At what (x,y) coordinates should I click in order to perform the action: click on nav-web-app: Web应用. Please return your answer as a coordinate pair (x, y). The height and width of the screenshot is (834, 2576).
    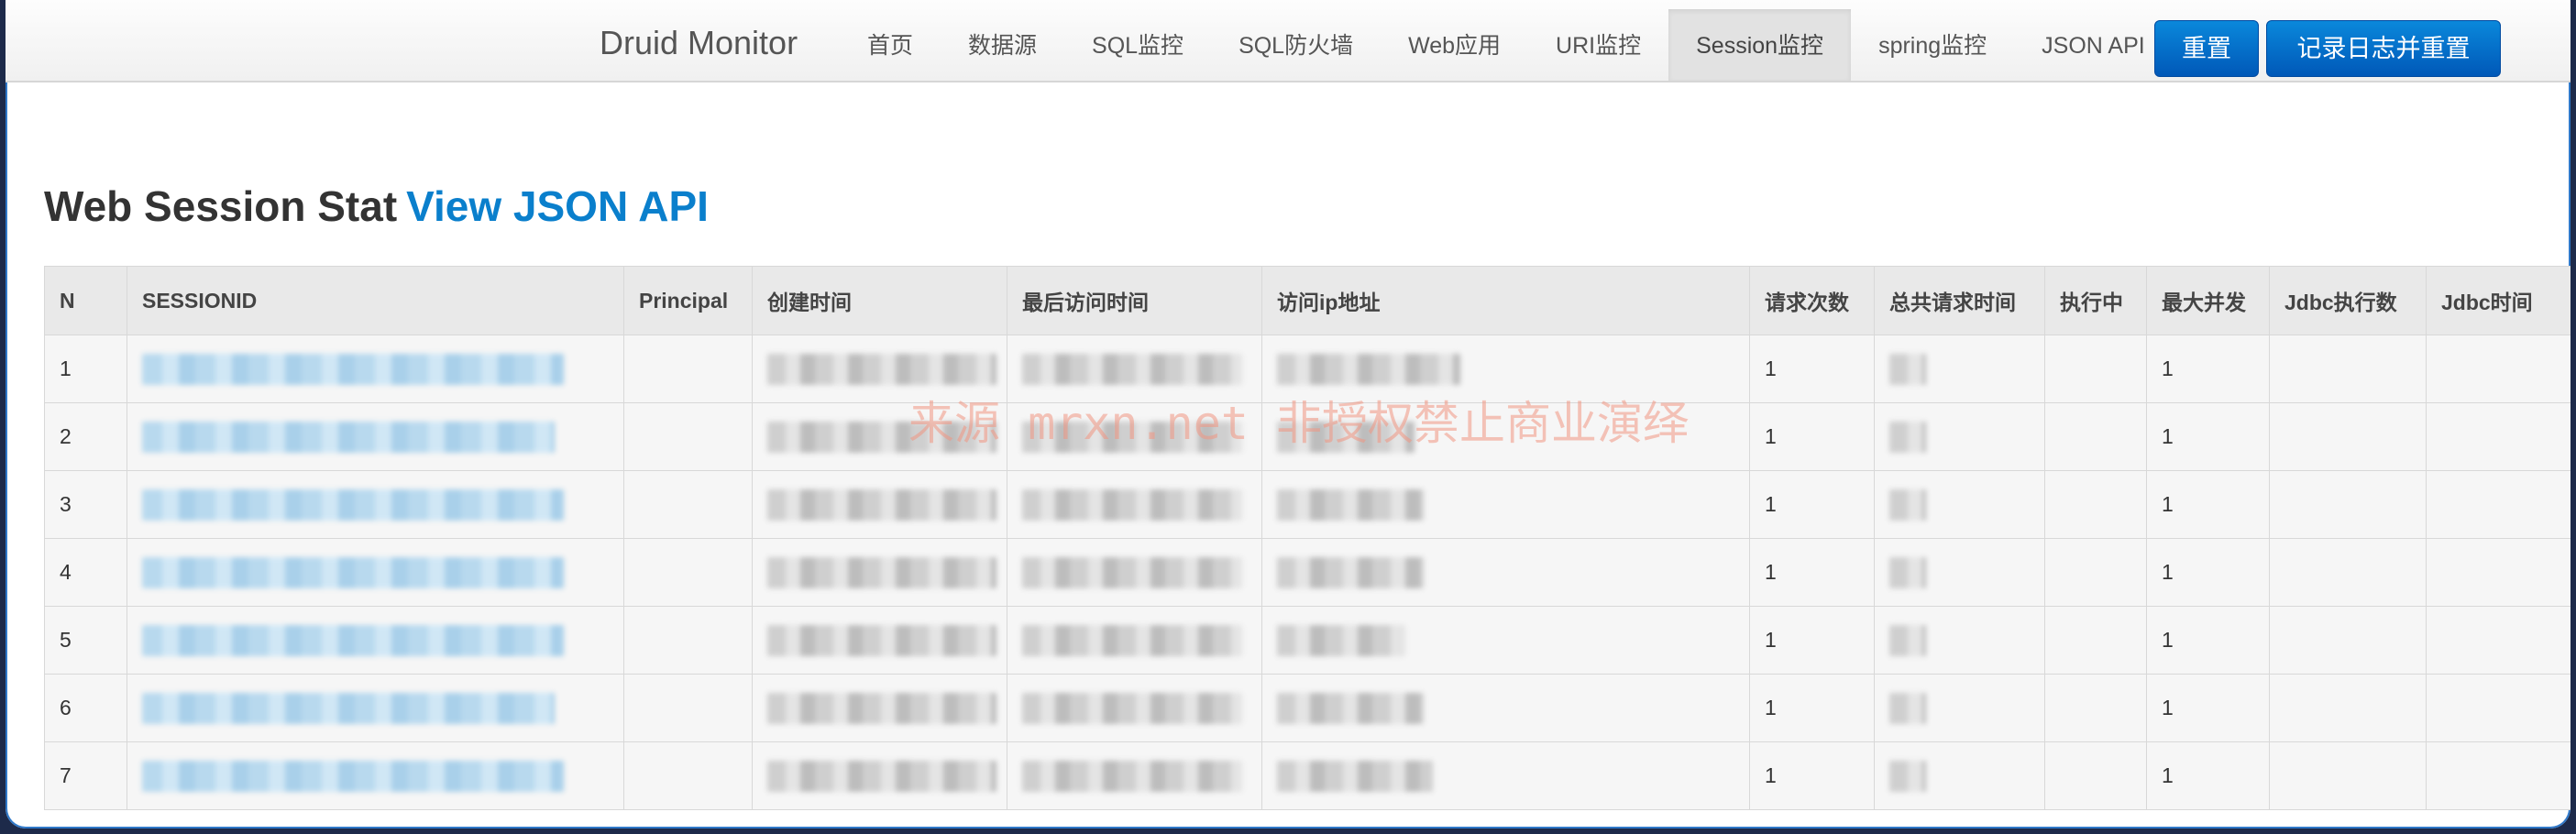
    Looking at the image, I should click on (1454, 45).